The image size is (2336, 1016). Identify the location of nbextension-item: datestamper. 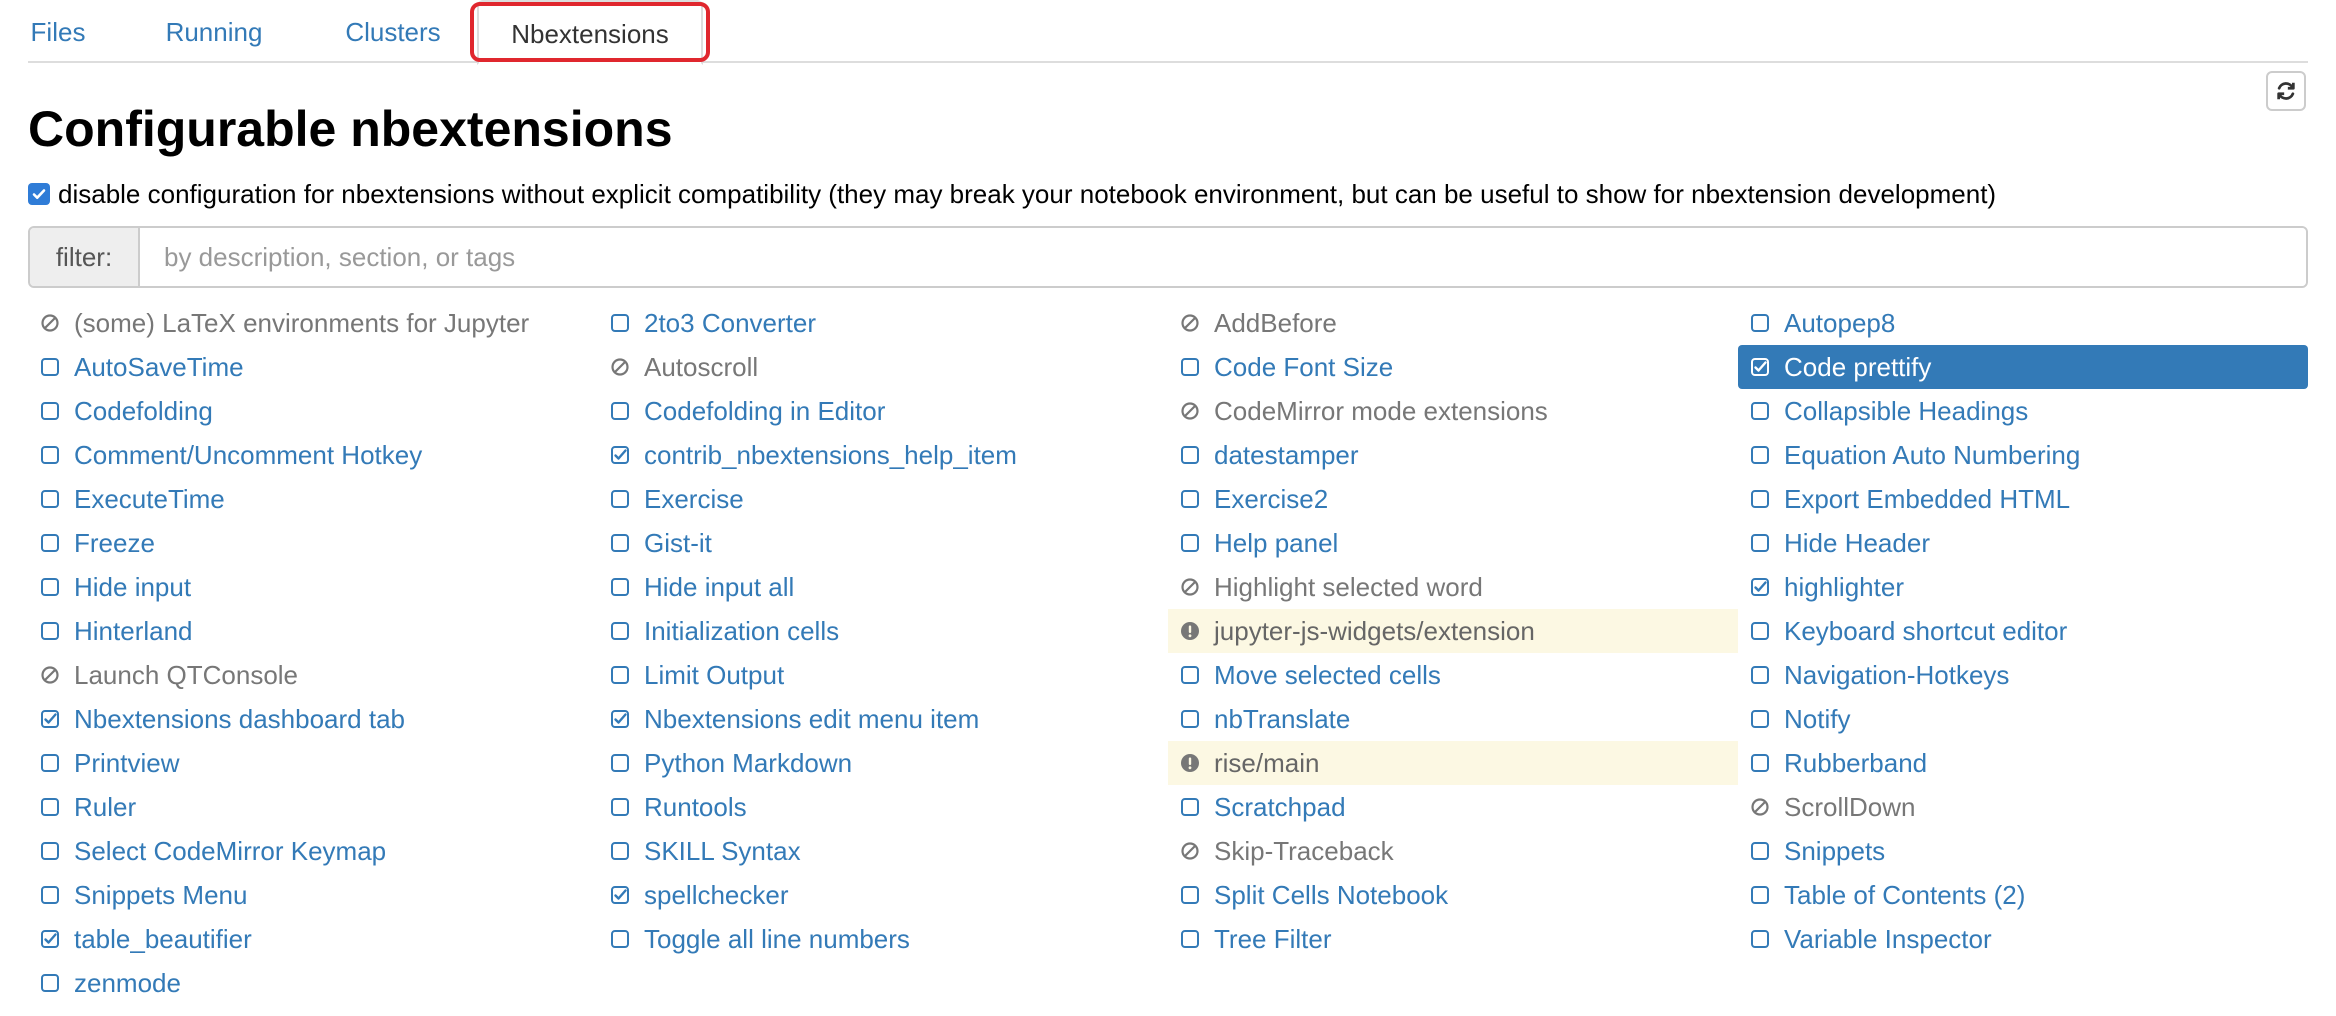
(1453, 455).